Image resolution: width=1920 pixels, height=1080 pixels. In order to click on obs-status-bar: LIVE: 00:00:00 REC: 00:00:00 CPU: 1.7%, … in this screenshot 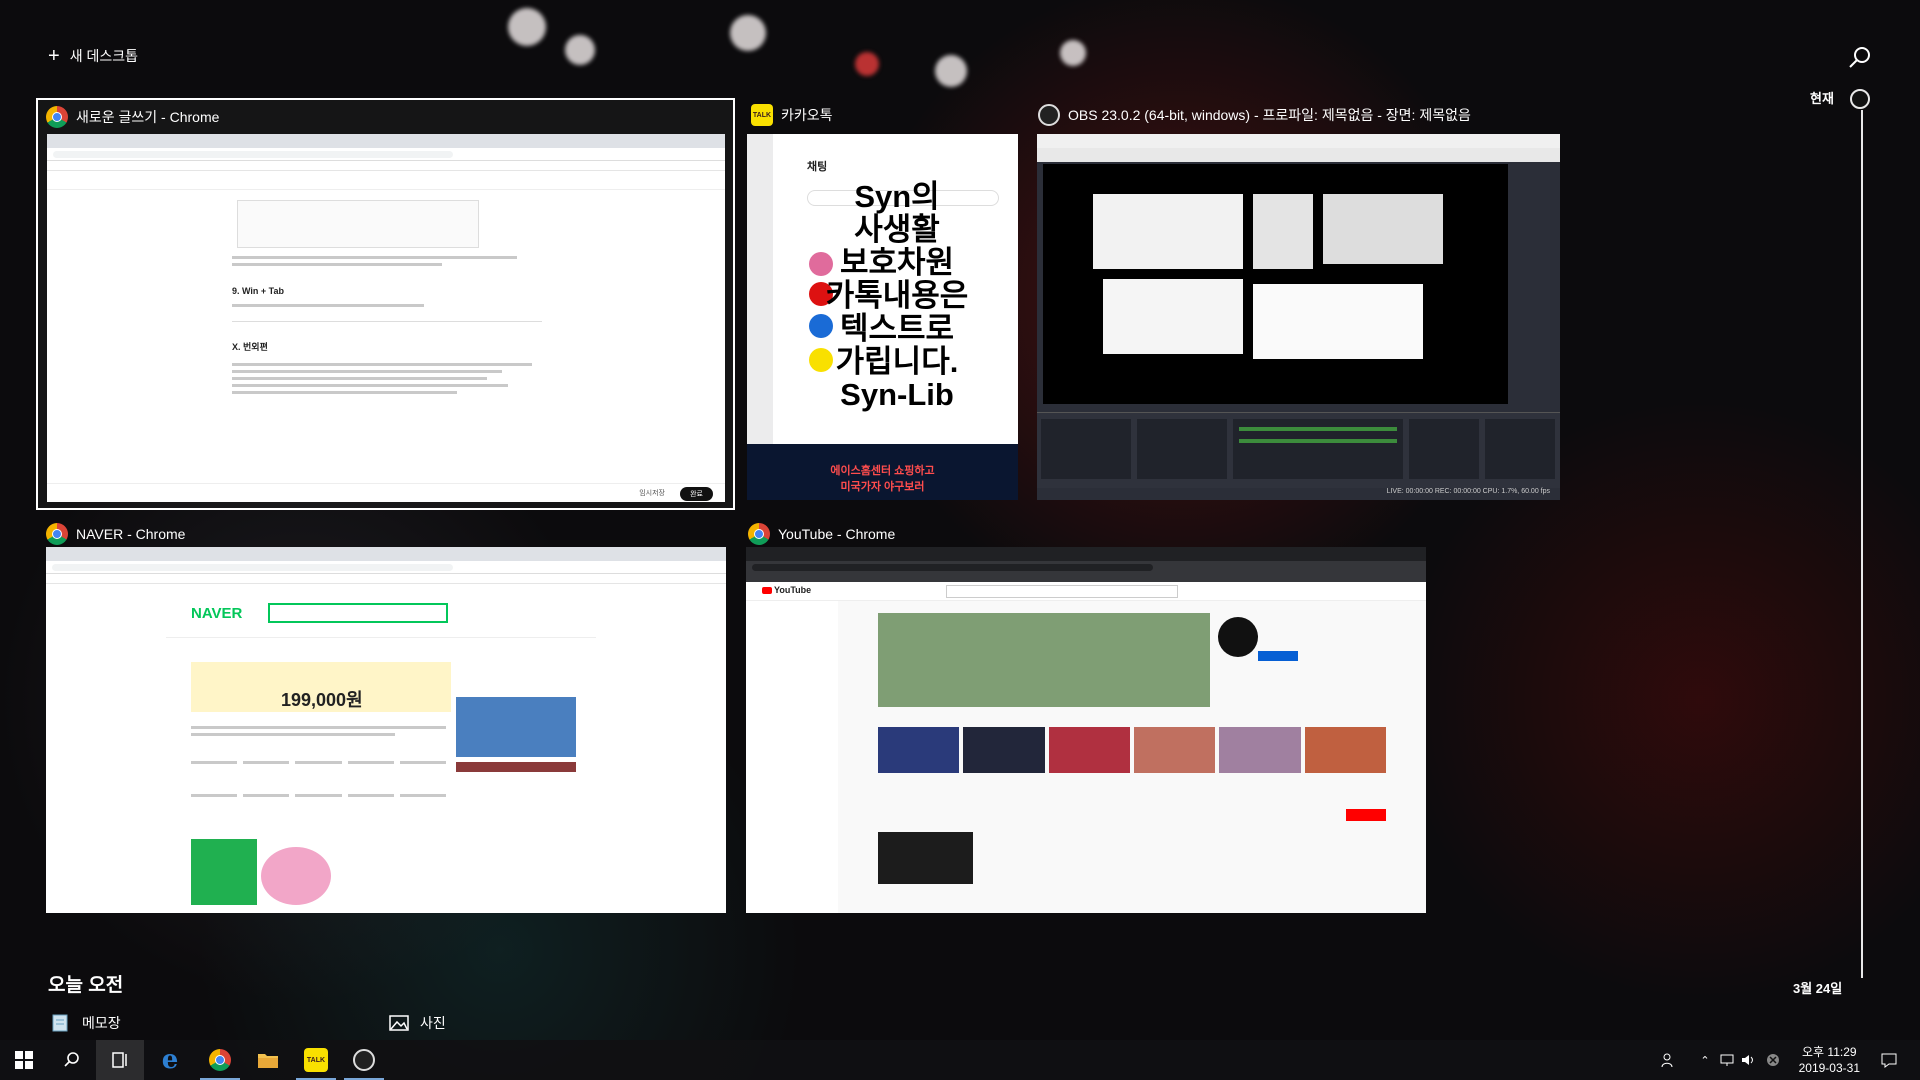, I will do `click(1298, 494)`.